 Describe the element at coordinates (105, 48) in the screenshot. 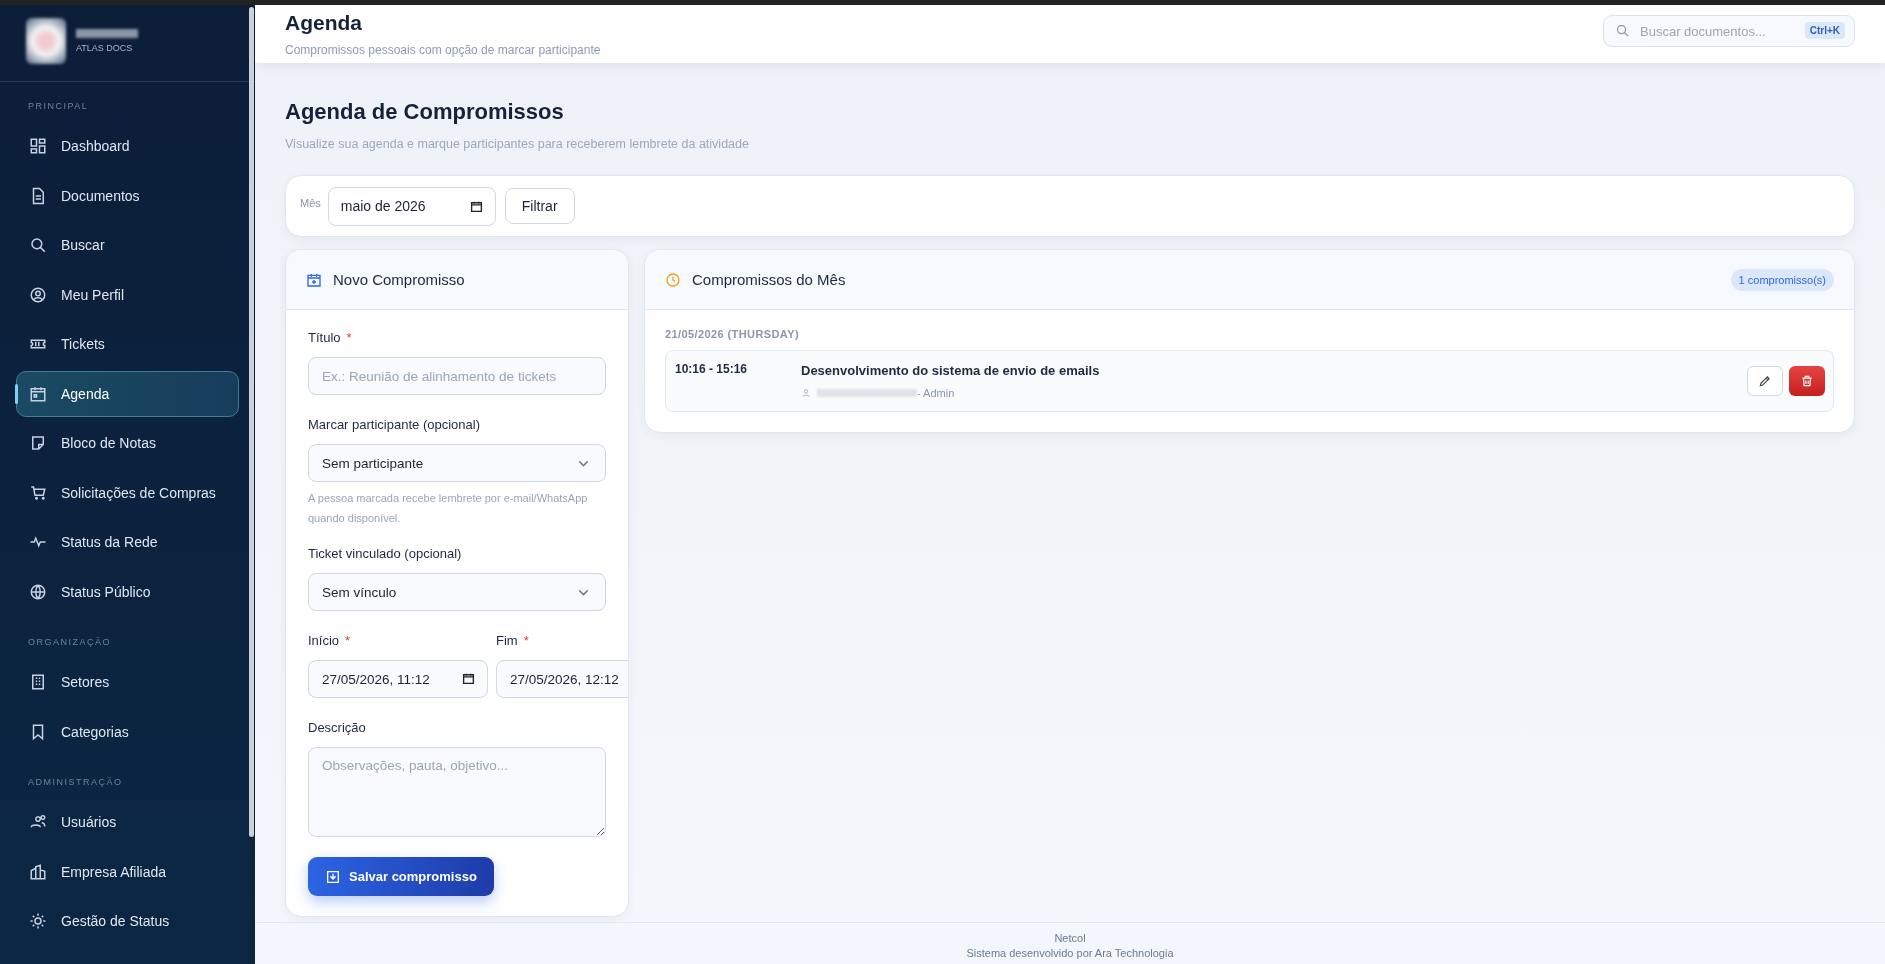

I see `brand-subtitle: ATLAS DOCS` at that location.